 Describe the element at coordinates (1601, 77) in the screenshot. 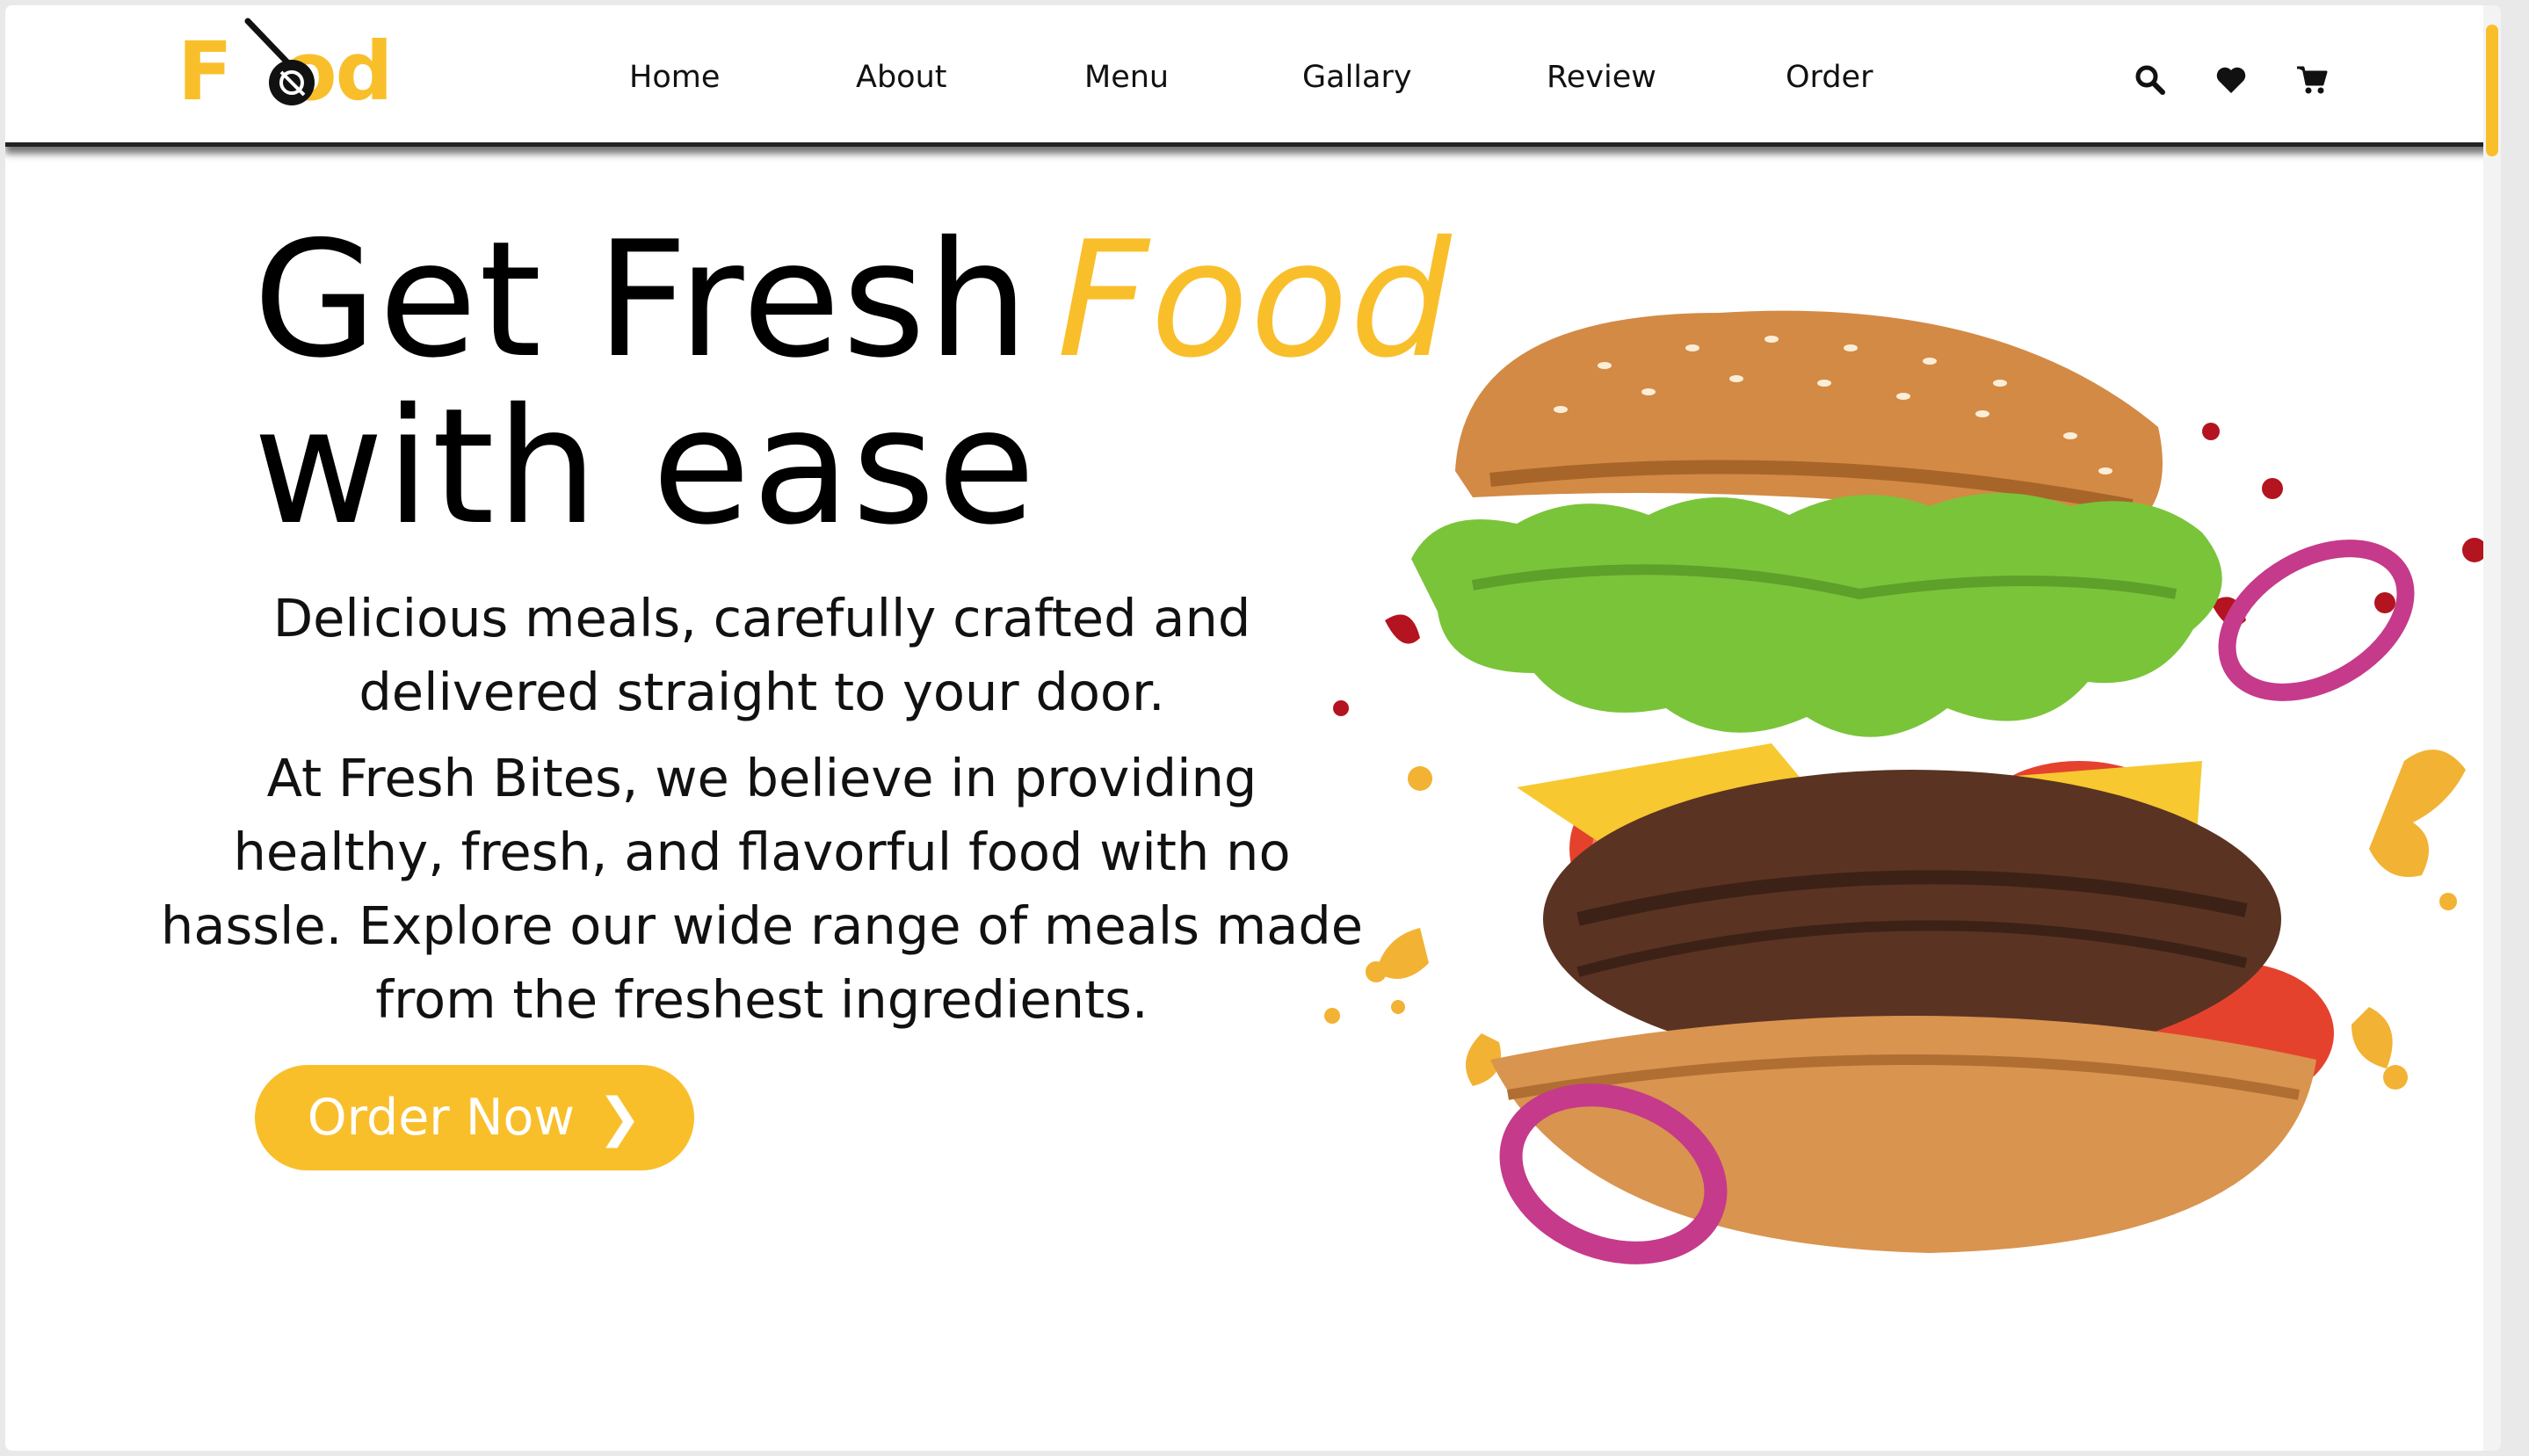

I see `nav-review: Review` at that location.